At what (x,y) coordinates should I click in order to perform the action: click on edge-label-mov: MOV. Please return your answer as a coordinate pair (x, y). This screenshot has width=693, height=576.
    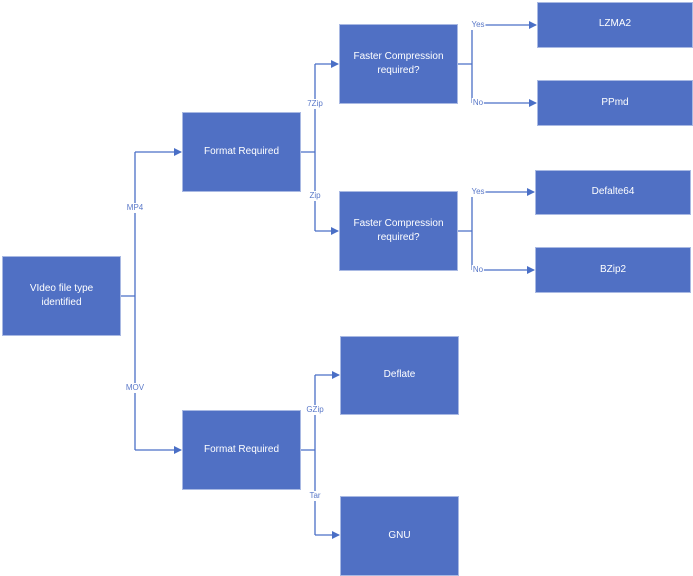
    Looking at the image, I should click on (135, 388).